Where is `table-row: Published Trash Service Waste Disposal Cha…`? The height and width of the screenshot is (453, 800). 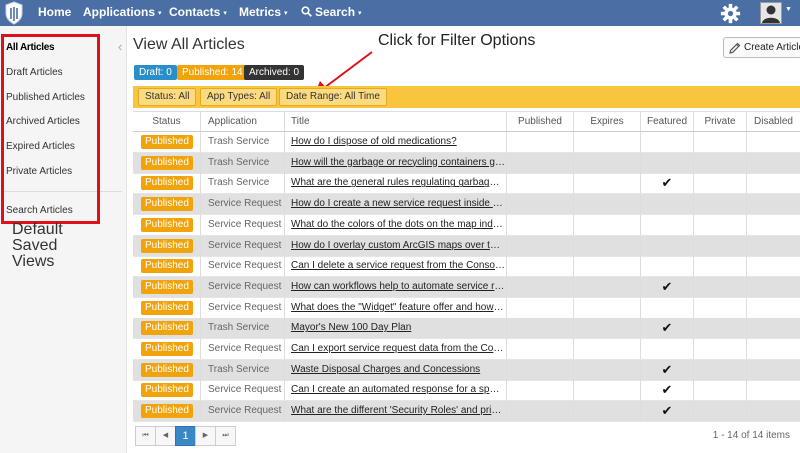 table-row: Published Trash Service Waste Disposal Cha… is located at coordinates (466, 370).